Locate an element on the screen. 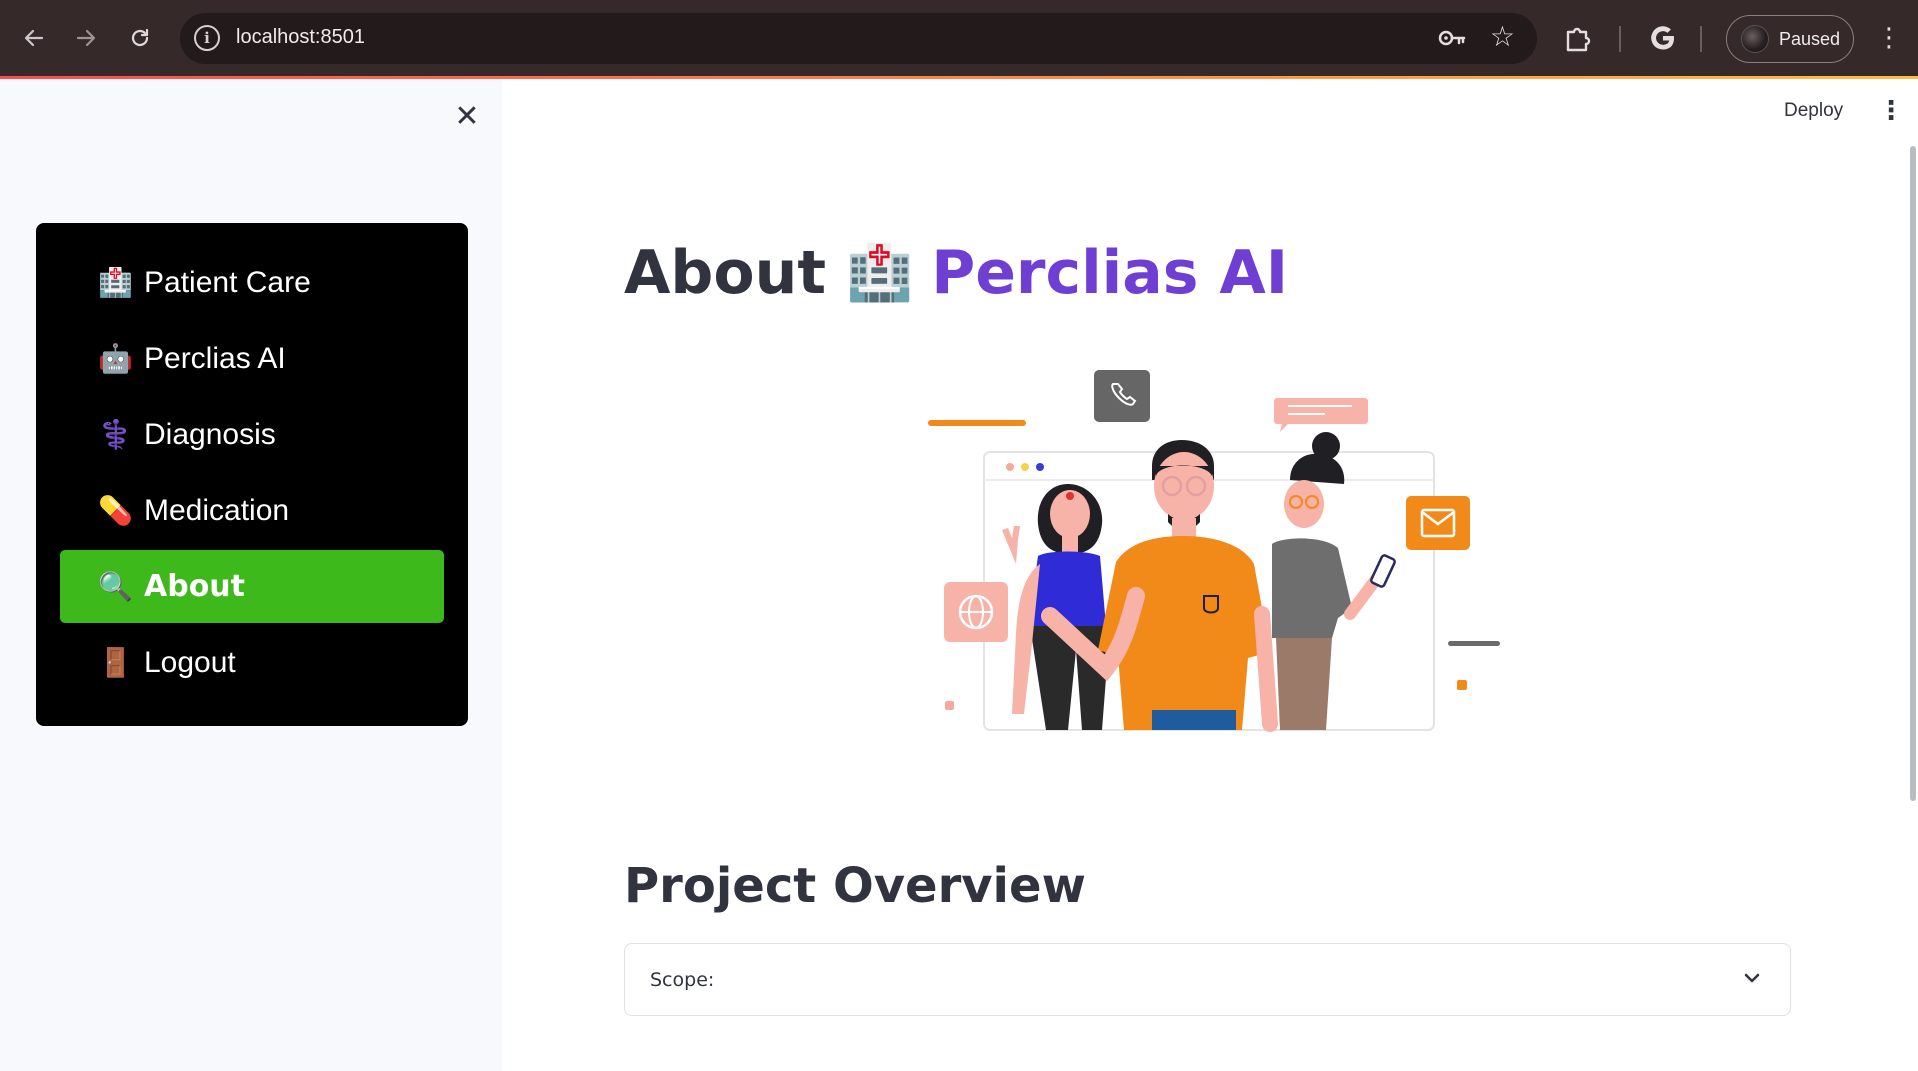 The image size is (1918, 1071). sidebar-item-label: Patient Care is located at coordinates (227, 282).